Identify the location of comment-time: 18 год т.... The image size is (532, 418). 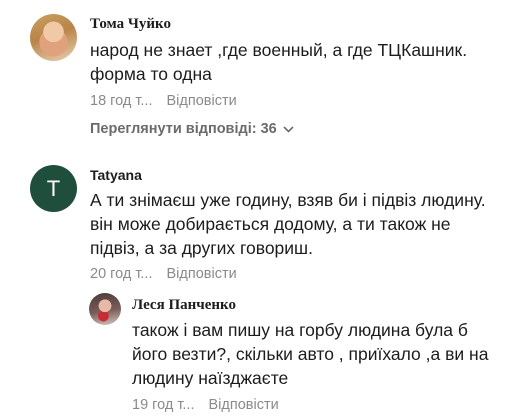
(121, 101).